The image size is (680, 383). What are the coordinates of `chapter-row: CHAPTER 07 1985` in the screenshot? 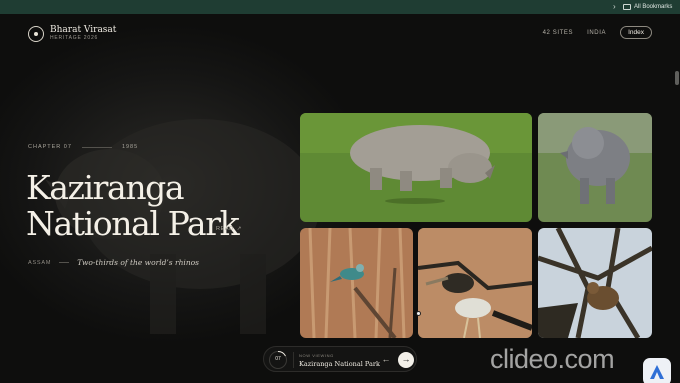 It's located at (83, 147).